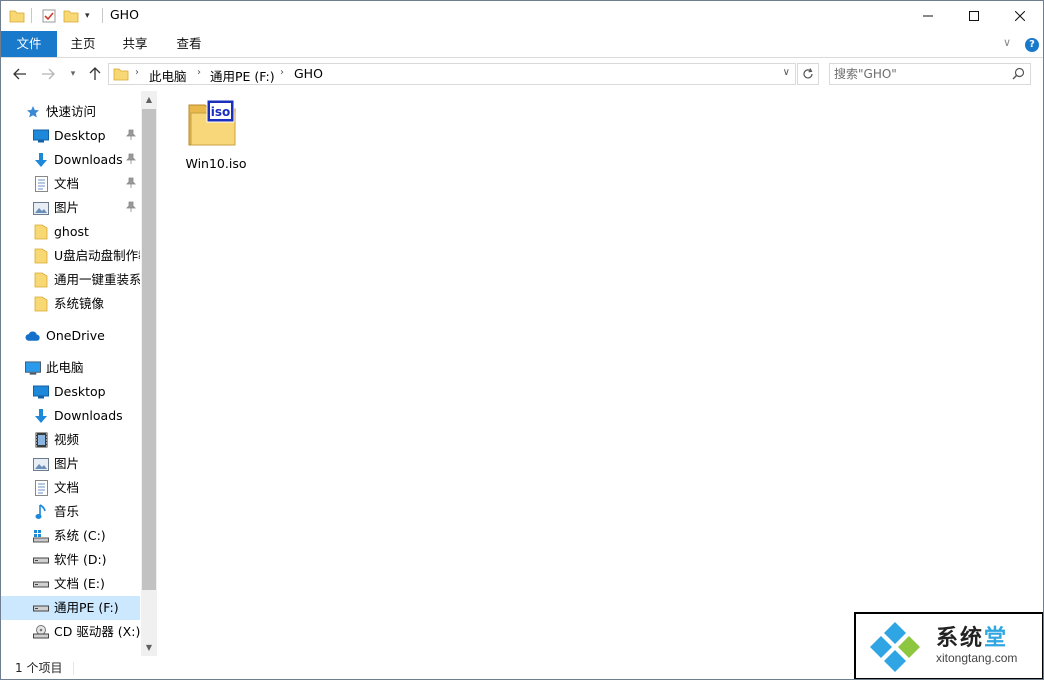  I want to click on nav-label: 音乐, so click(67, 511).